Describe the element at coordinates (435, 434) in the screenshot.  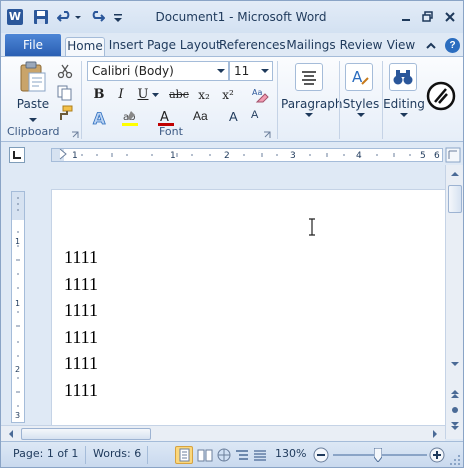
I see `scroll-right-icon` at that location.